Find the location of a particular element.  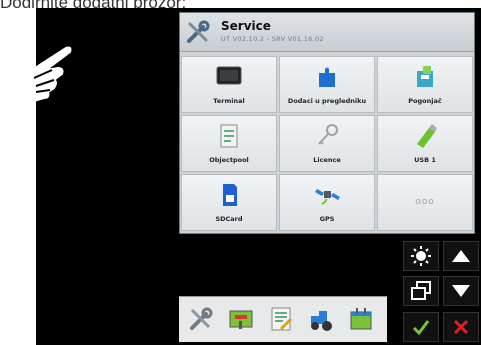

satellite-icon is located at coordinates (327, 197).